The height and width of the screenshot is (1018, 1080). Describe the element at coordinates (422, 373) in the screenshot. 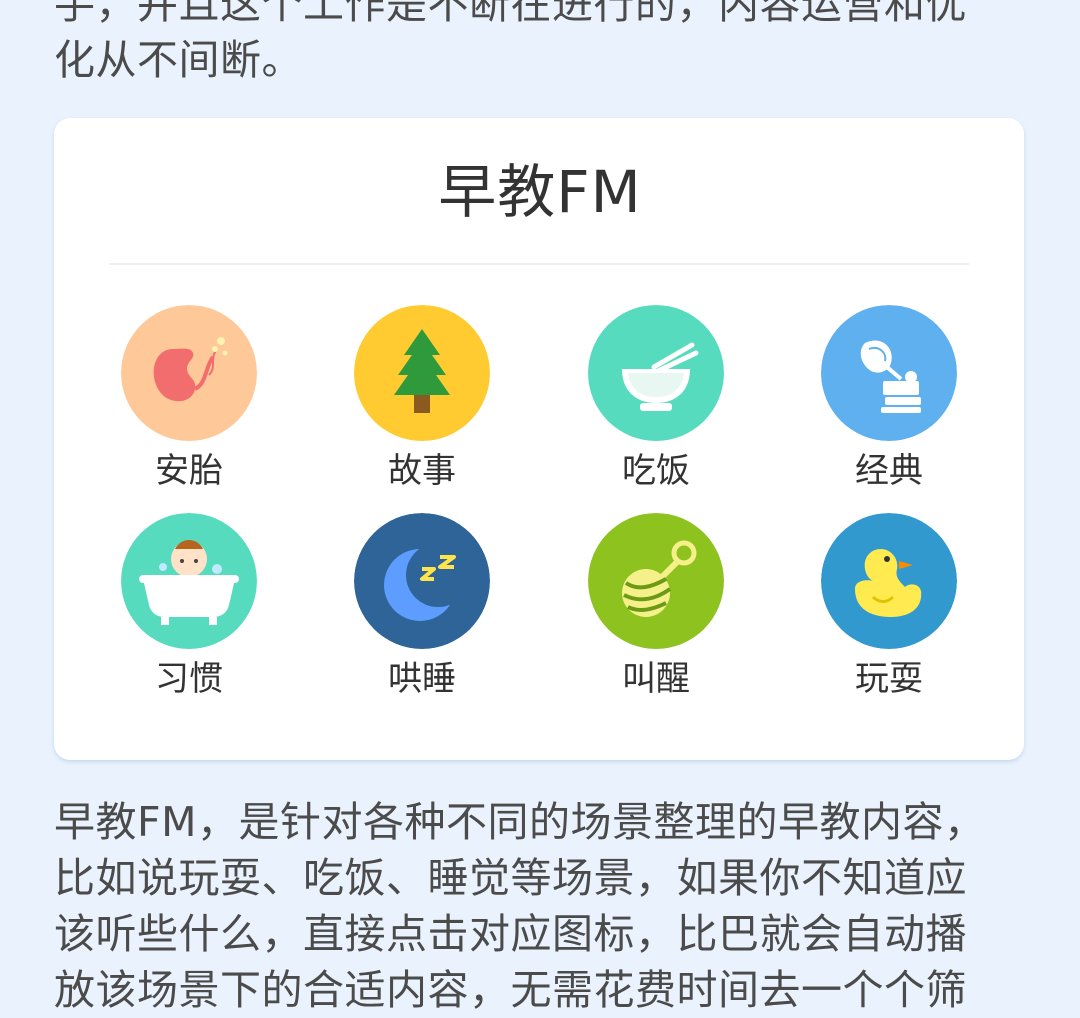

I see `pine-tree-icon` at that location.